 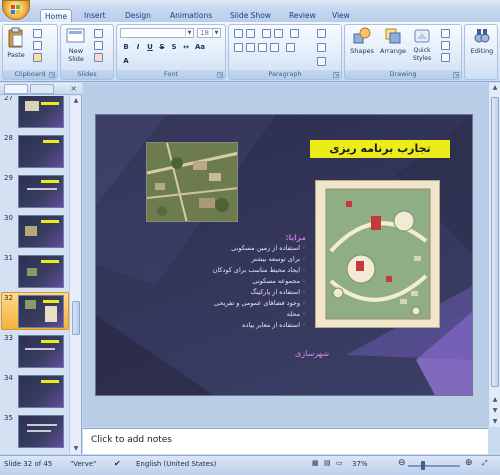 What do you see at coordinates (469, 463) in the screenshot?
I see `zoom-in-icon: ⊕` at bounding box center [469, 463].